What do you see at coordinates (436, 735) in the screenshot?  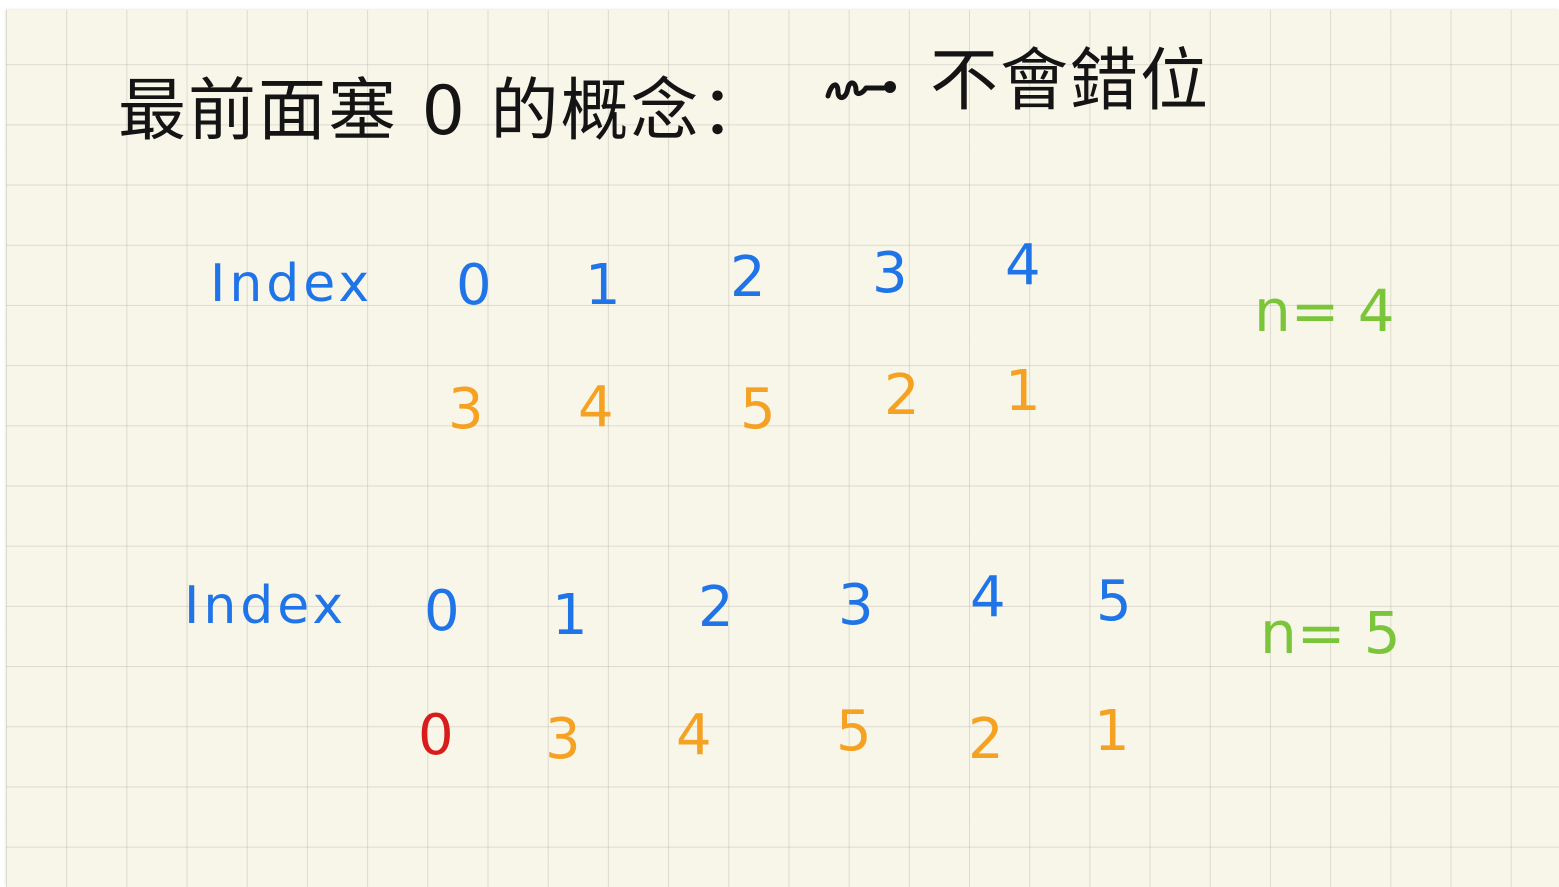 I see `array-value-padded-zero: 0` at bounding box center [436, 735].